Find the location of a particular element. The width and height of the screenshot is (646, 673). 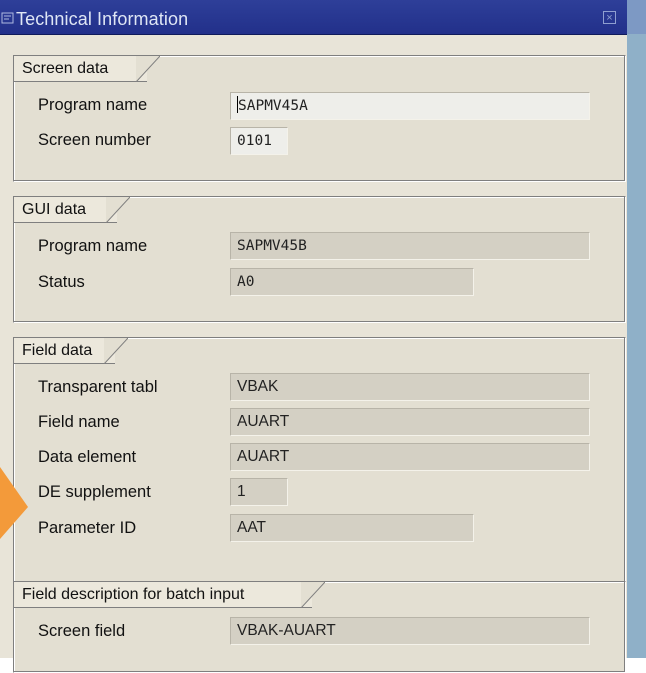

data-element-value: AUART is located at coordinates (263, 456).